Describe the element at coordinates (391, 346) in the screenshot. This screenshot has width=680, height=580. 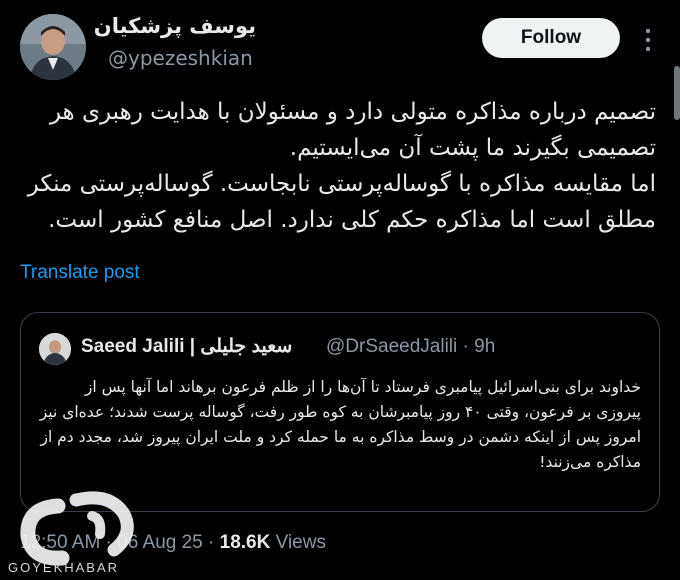
I see `quoted-author-handle: @DrSaeedJalili` at that location.